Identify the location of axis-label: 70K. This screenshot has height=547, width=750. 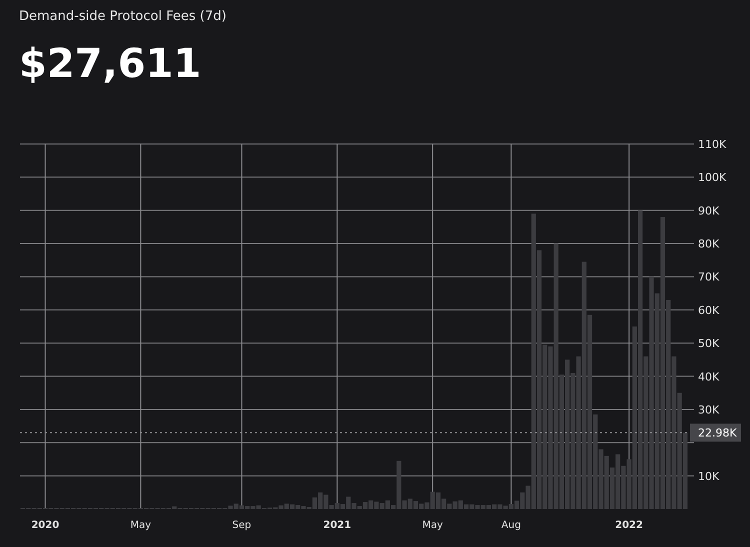
(709, 277).